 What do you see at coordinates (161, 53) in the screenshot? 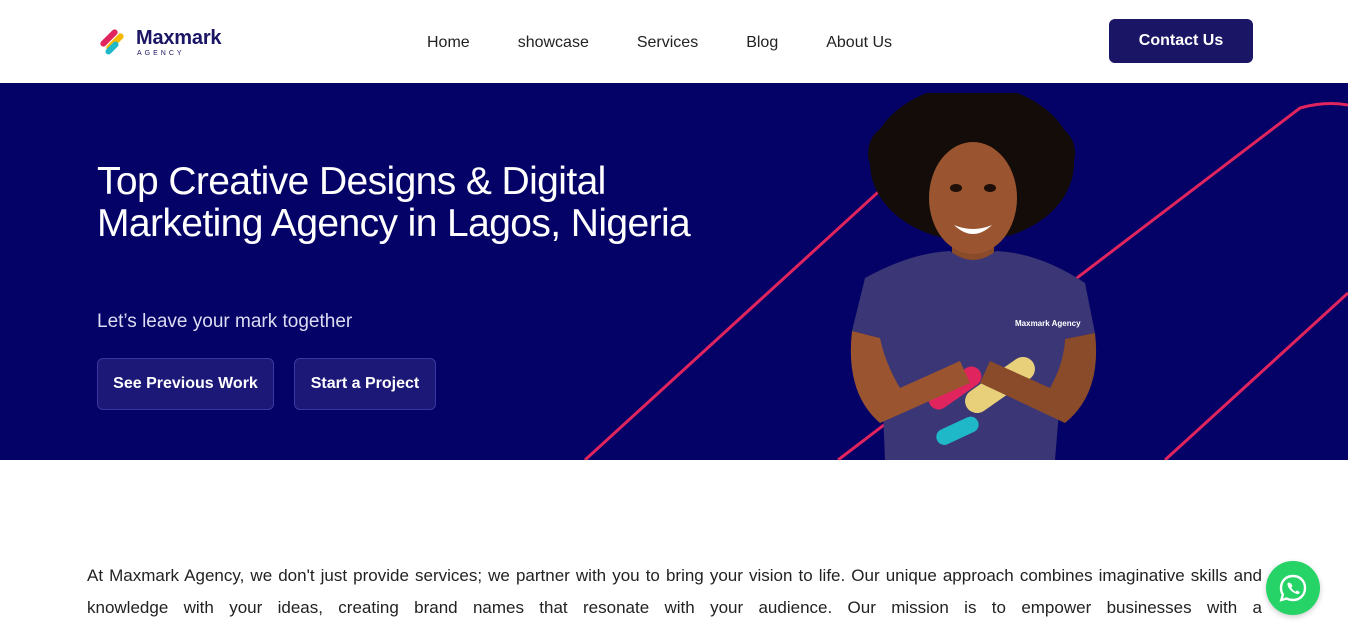
I see `logo-tagline: AGENCY` at bounding box center [161, 53].